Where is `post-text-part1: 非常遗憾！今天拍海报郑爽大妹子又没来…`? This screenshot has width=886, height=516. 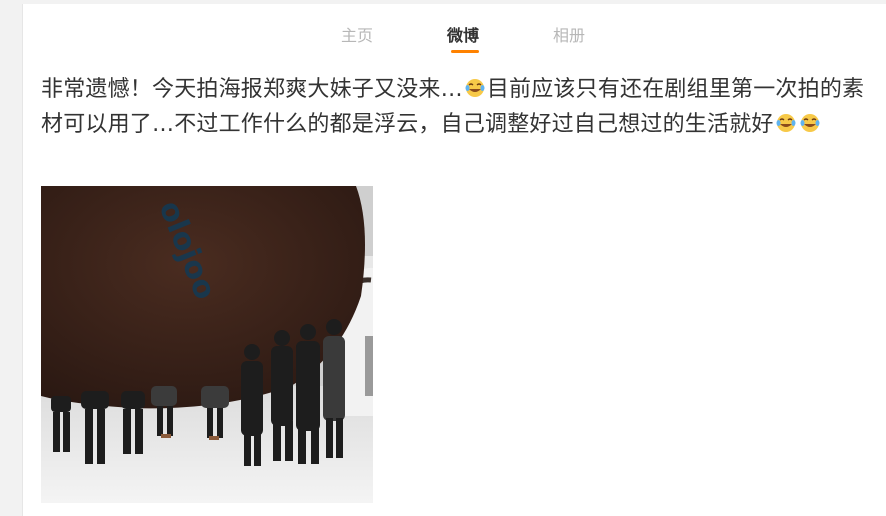
post-text-part1: 非常遗憾！今天拍海报郑爽大妹子又没来… is located at coordinates (252, 89).